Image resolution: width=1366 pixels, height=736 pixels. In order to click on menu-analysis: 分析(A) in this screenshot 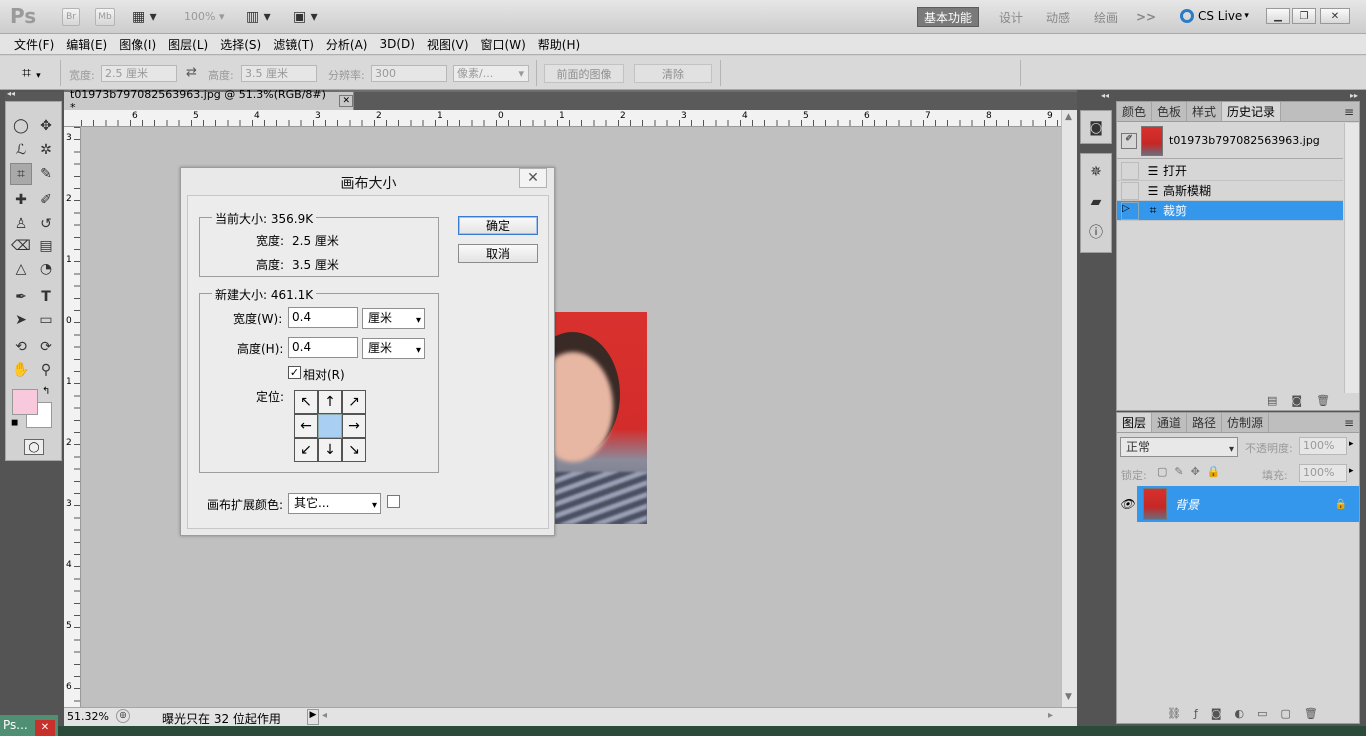, I will do `click(347, 44)`.